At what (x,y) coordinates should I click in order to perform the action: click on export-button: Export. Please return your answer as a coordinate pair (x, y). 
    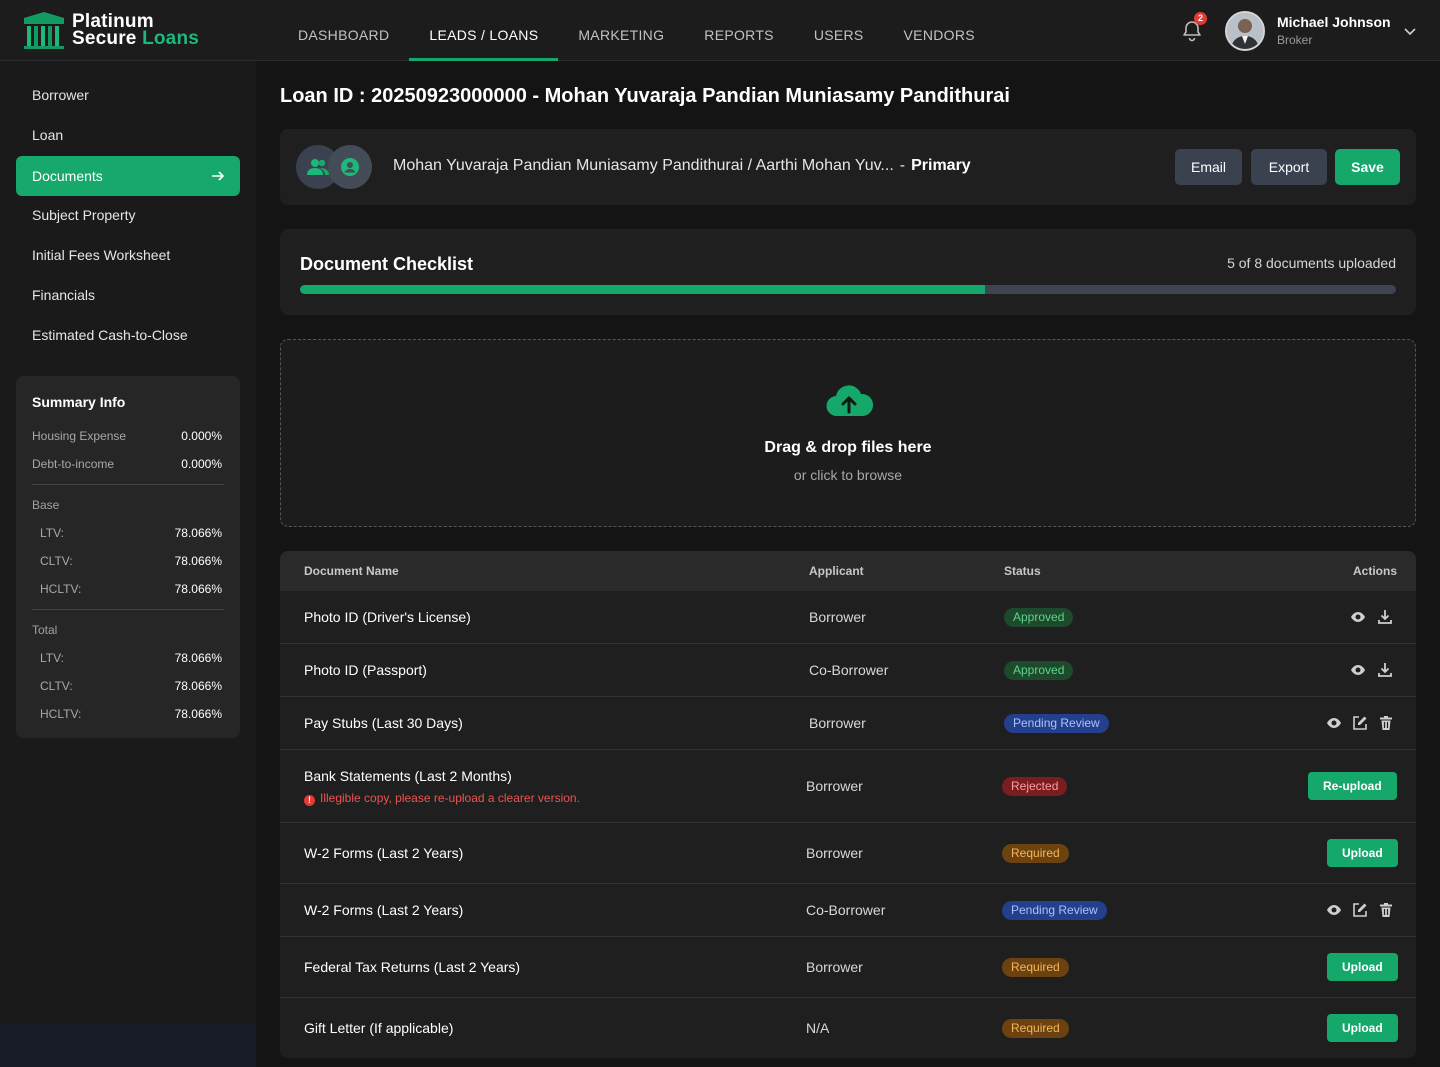
    Looking at the image, I should click on (1289, 167).